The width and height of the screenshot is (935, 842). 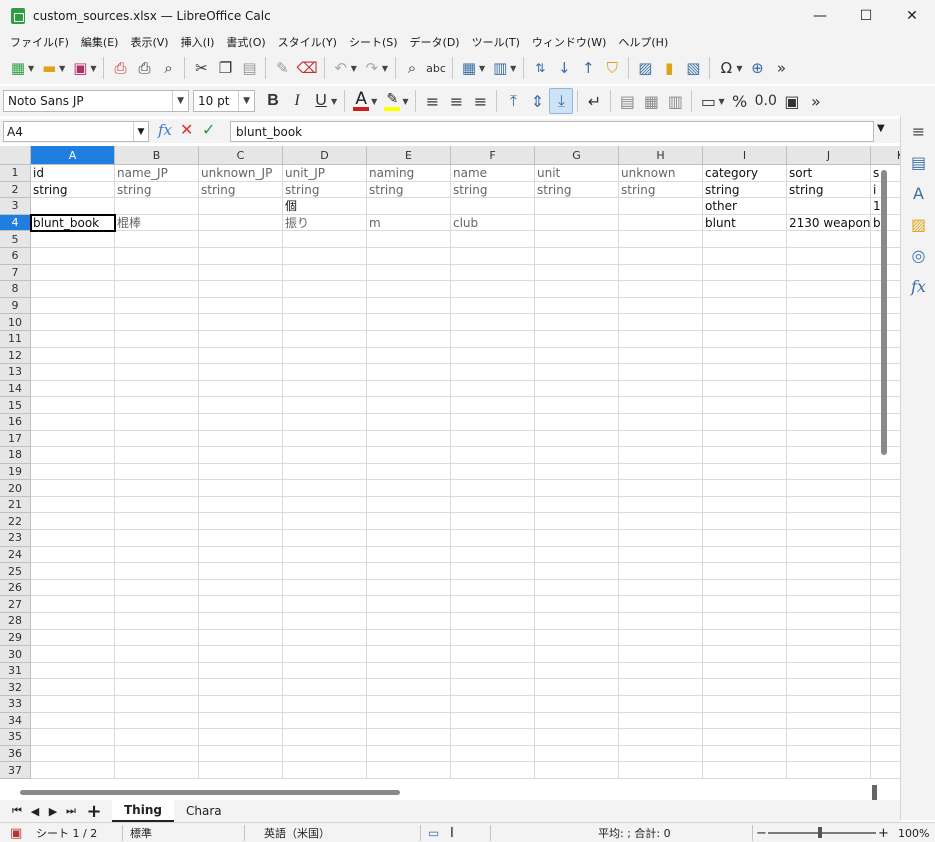 What do you see at coordinates (757, 68) in the screenshot?
I see `hyperlink-icon: ⊕` at bounding box center [757, 68].